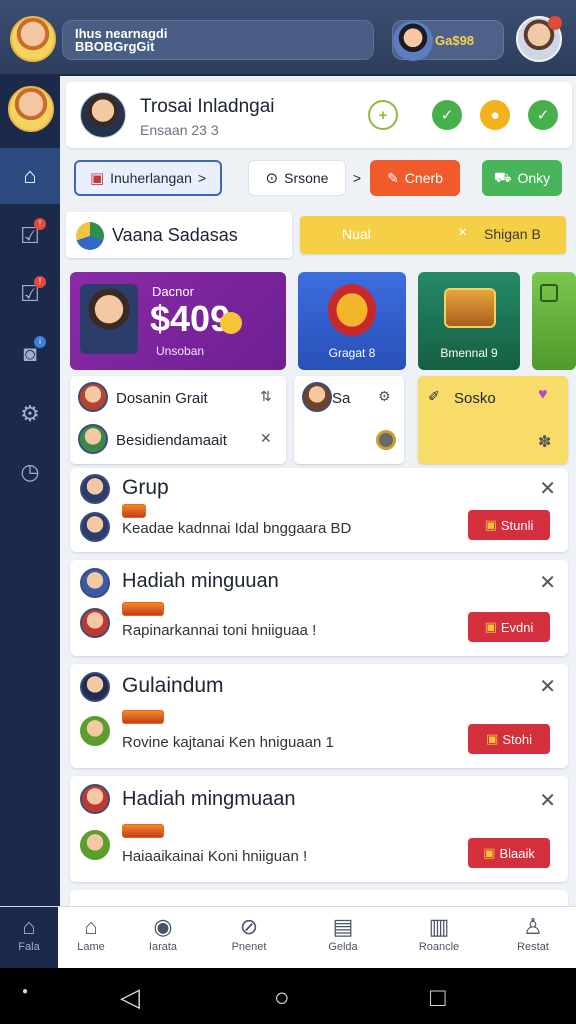 The height and width of the screenshot is (1024, 576). What do you see at coordinates (40, 342) in the screenshot?
I see `rail-badge-3: i` at bounding box center [40, 342].